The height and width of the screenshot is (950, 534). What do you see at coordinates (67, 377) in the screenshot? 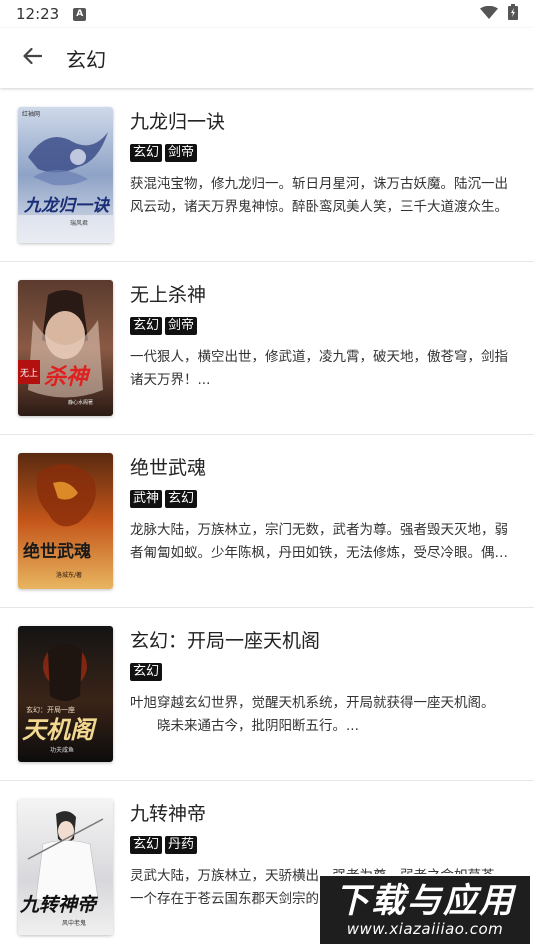
I see `cover-title-text: 杀神` at bounding box center [67, 377].